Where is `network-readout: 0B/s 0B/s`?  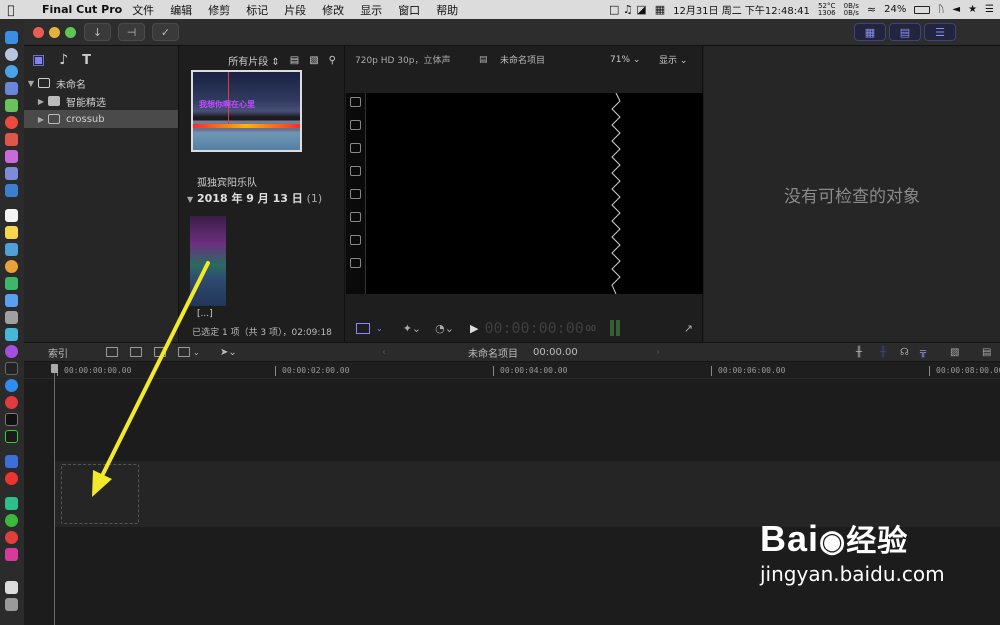
network-readout: 0B/s 0B/s is located at coordinates (851, 9).